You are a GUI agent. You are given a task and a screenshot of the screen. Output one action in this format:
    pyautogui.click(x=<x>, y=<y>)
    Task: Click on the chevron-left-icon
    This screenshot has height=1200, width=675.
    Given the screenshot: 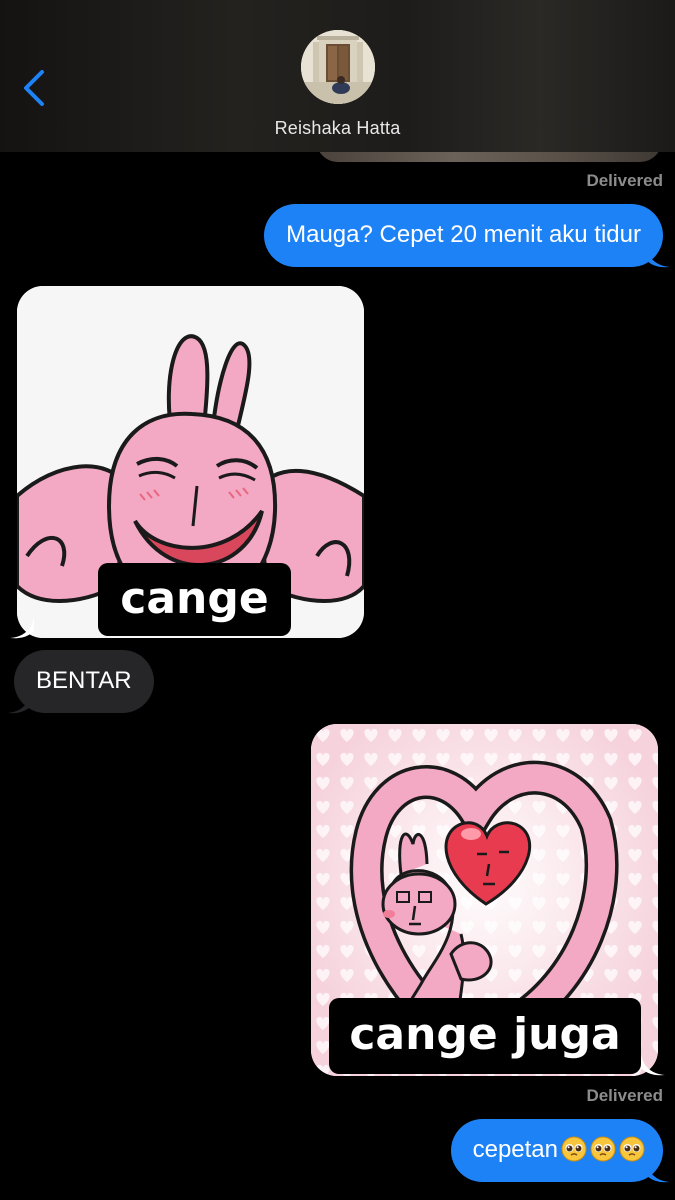 What is the action you would take?
    pyautogui.click(x=36, y=88)
    